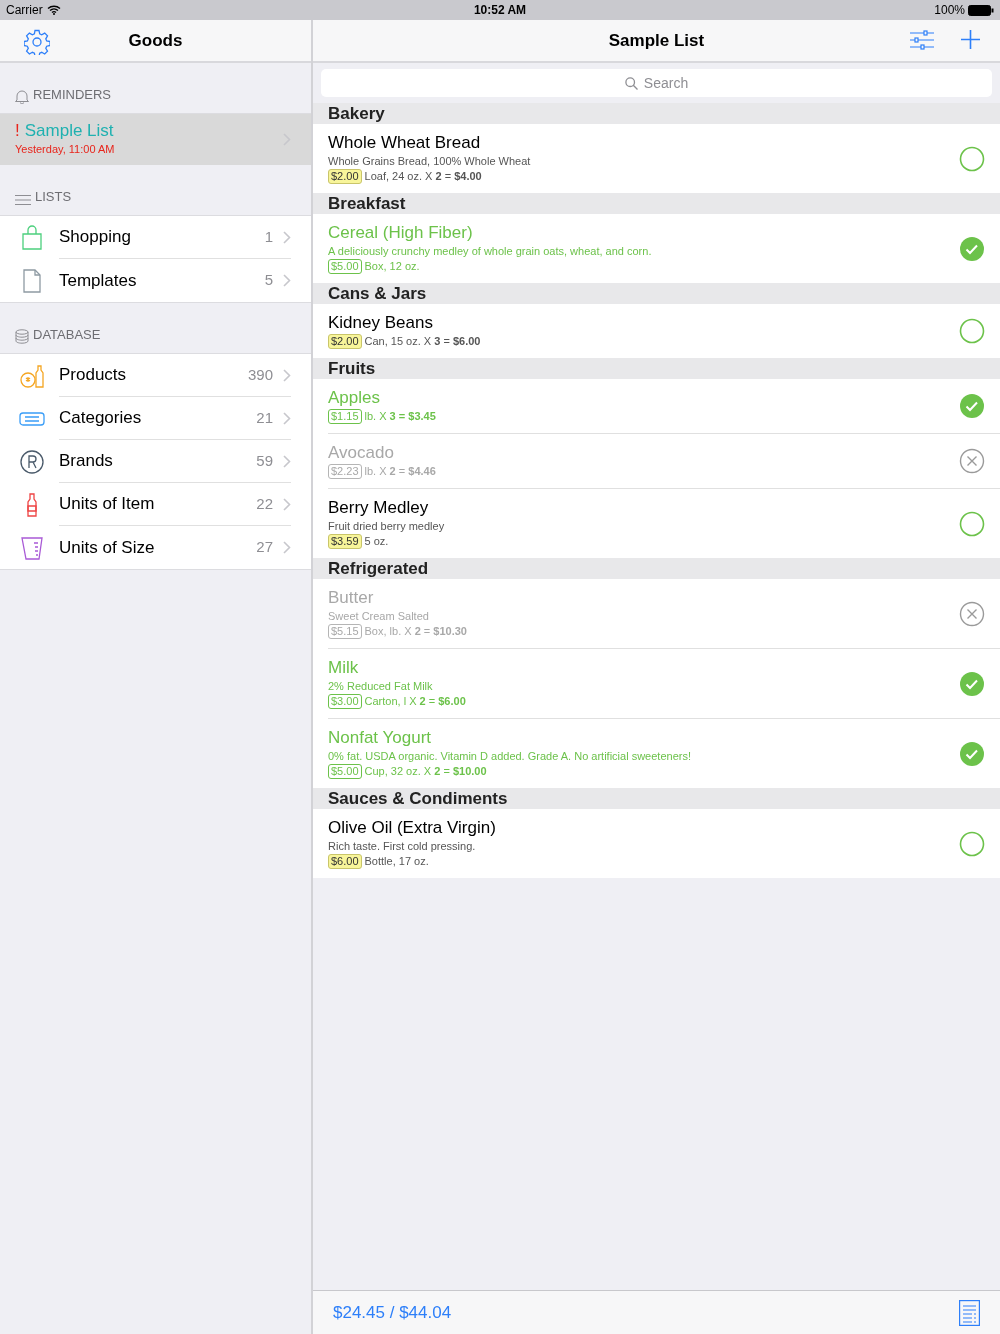 The height and width of the screenshot is (1334, 1000). What do you see at coordinates (656, 158) in the screenshot?
I see `list-item: Whole Wheat Bread Whole Grains Bread, 100% Whole Wheat $2.00 Loaf, 24 oz. X 2 = $4.00` at bounding box center [656, 158].